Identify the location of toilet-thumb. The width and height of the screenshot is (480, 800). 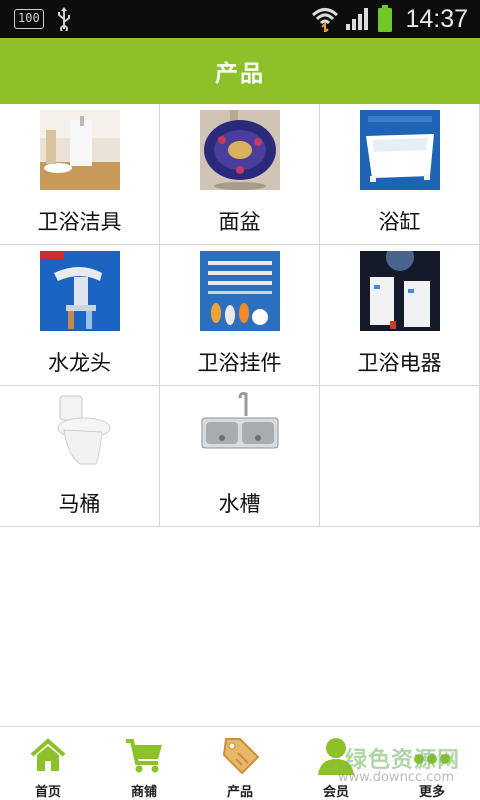
(79, 432).